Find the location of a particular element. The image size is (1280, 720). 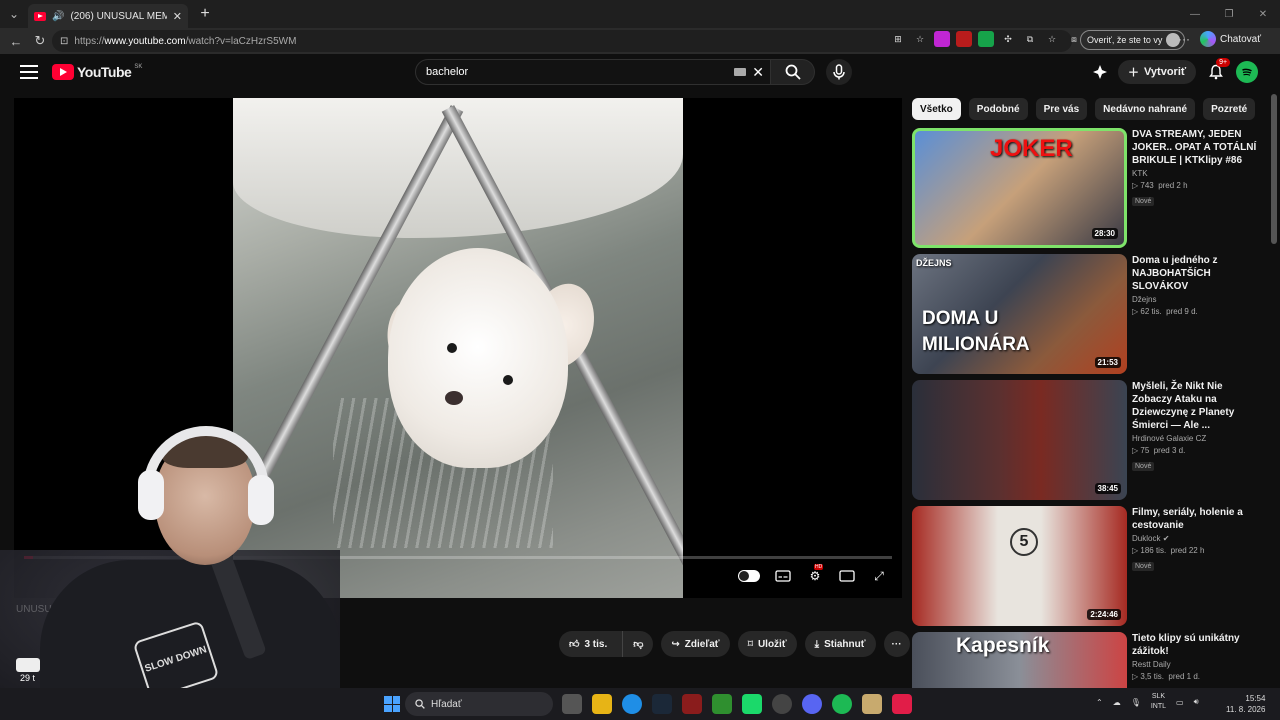

keyboard-icon is located at coordinates (740, 72).